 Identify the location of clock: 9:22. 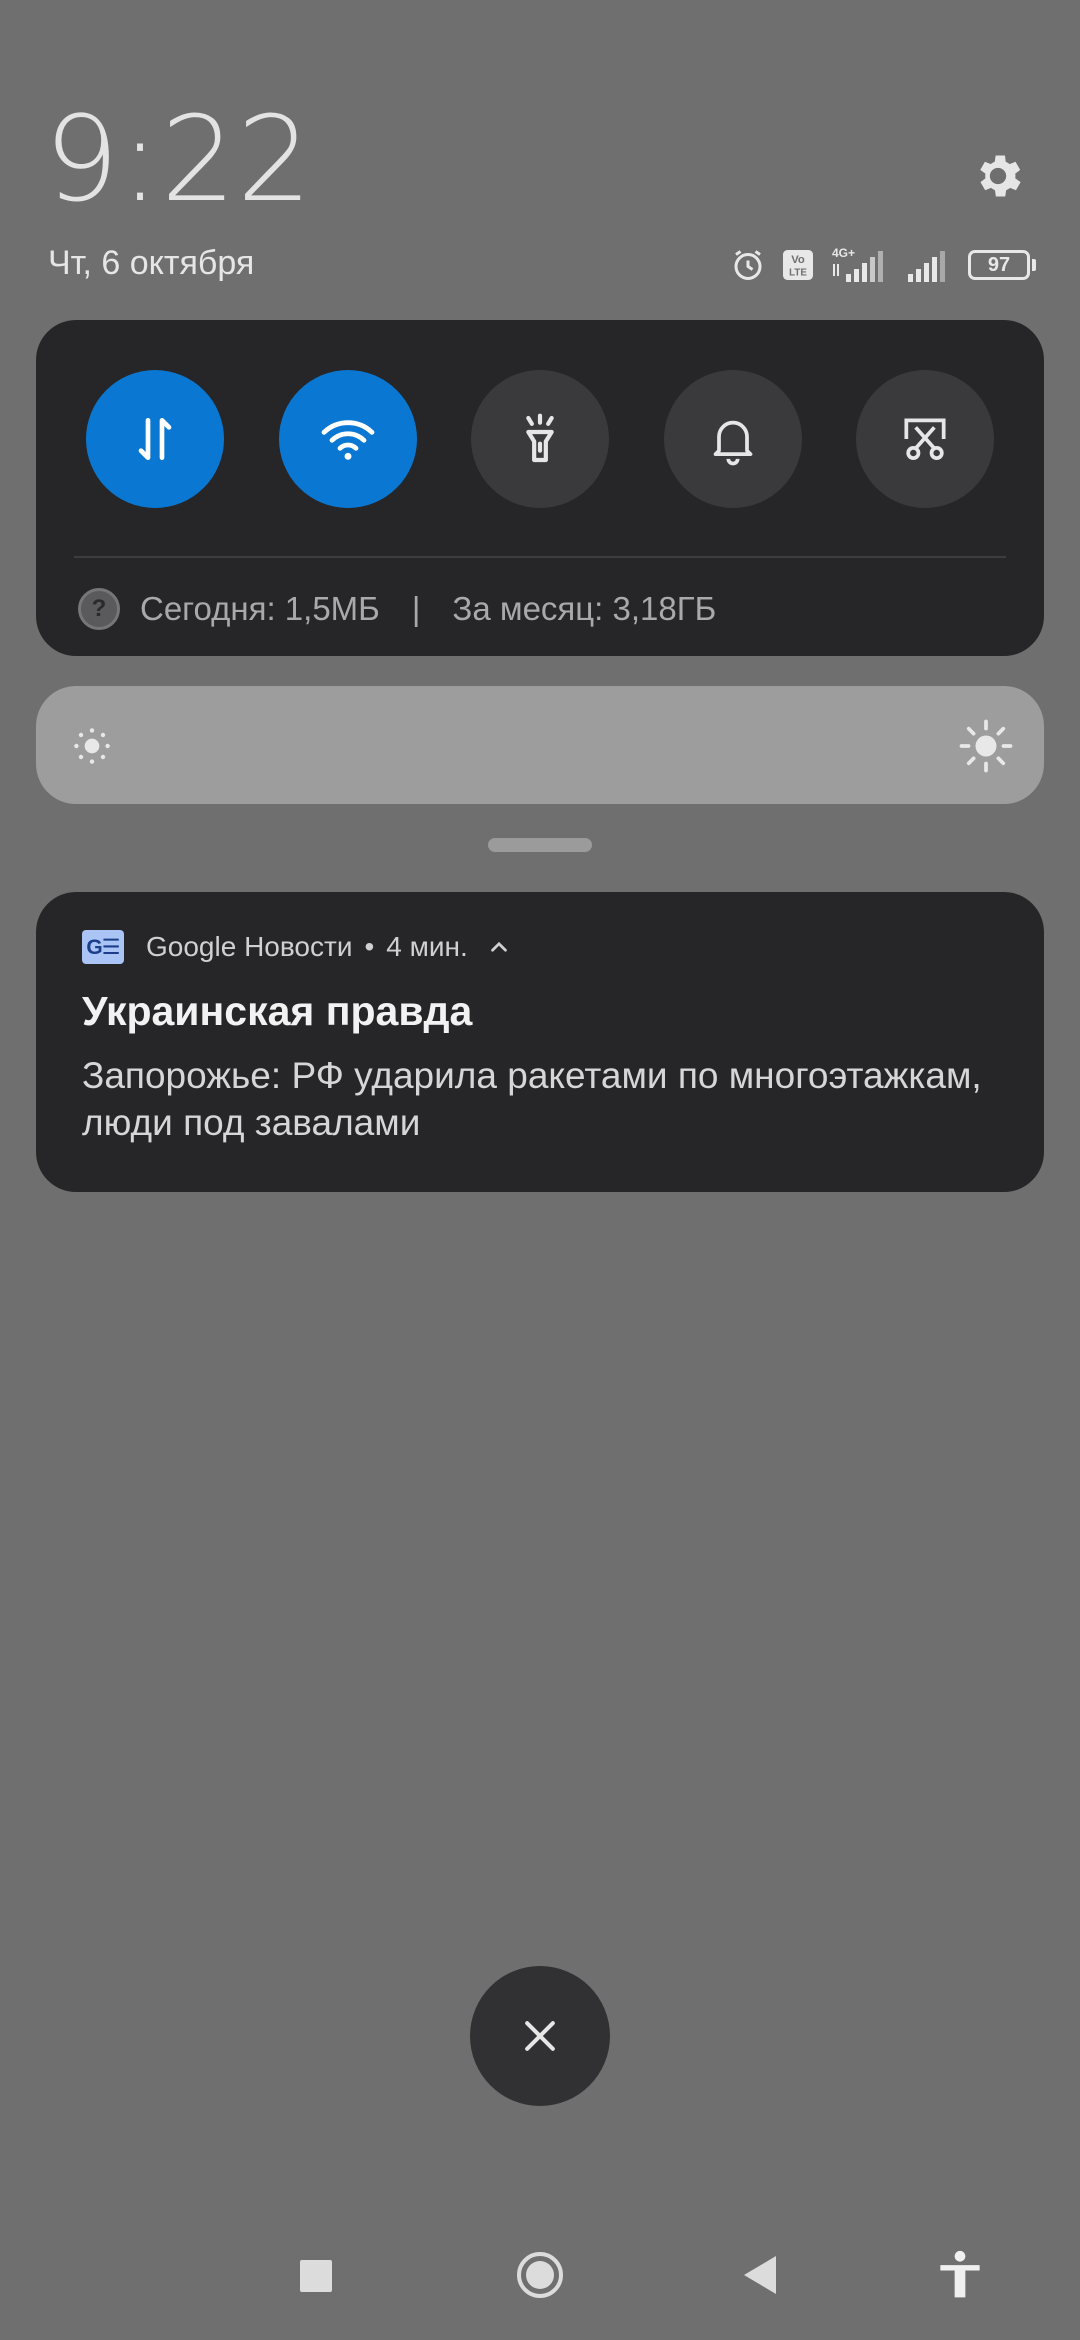
(178, 159).